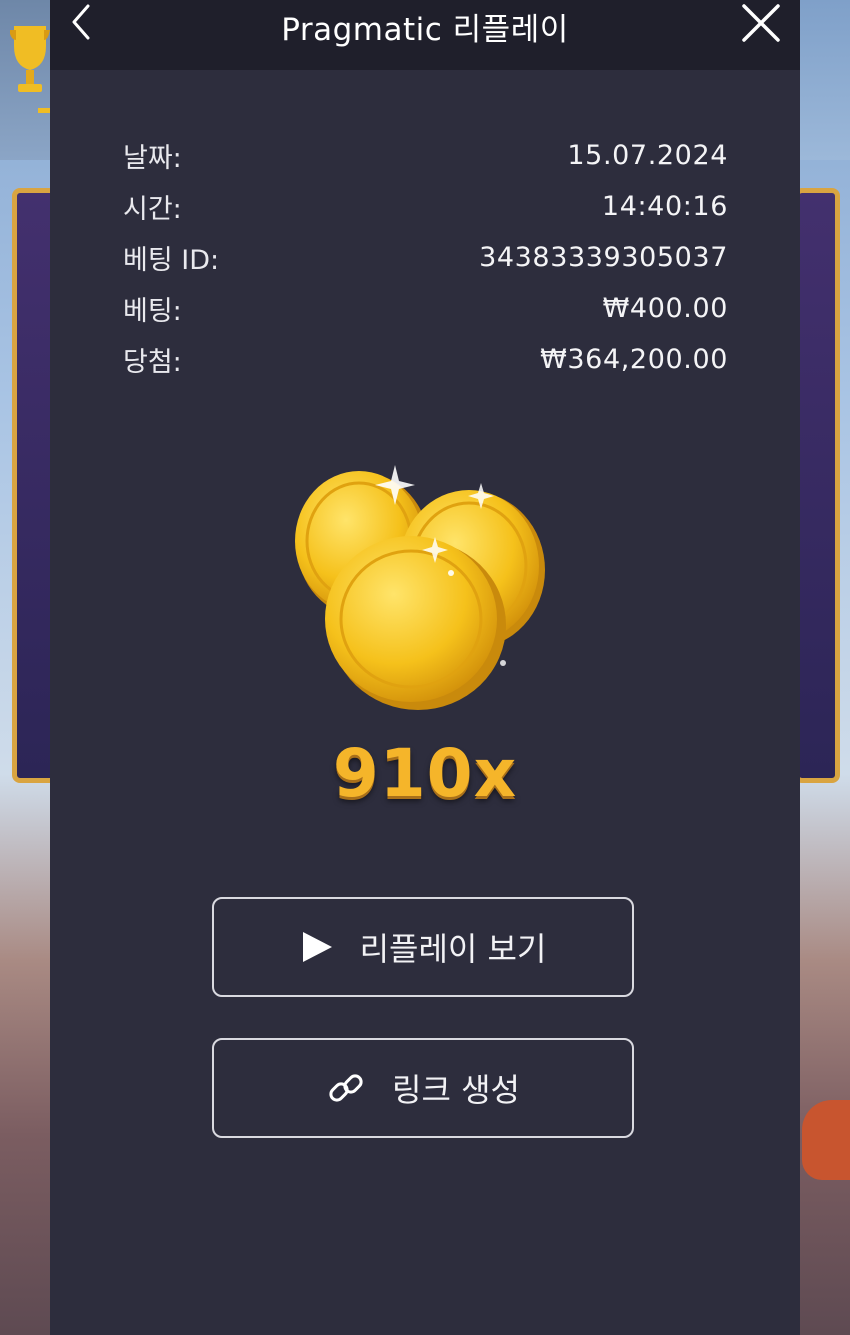 Image resolution: width=850 pixels, height=1335 pixels. Describe the element at coordinates (456, 1090) in the screenshot. I see `create-link-label: 링크 생성` at that location.